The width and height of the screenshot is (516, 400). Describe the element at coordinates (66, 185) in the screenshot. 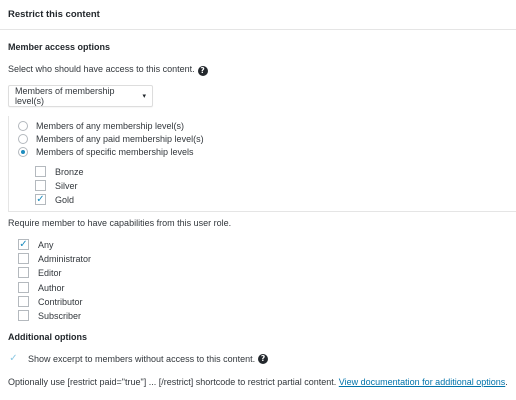

I see `level-label: Silver` at that location.